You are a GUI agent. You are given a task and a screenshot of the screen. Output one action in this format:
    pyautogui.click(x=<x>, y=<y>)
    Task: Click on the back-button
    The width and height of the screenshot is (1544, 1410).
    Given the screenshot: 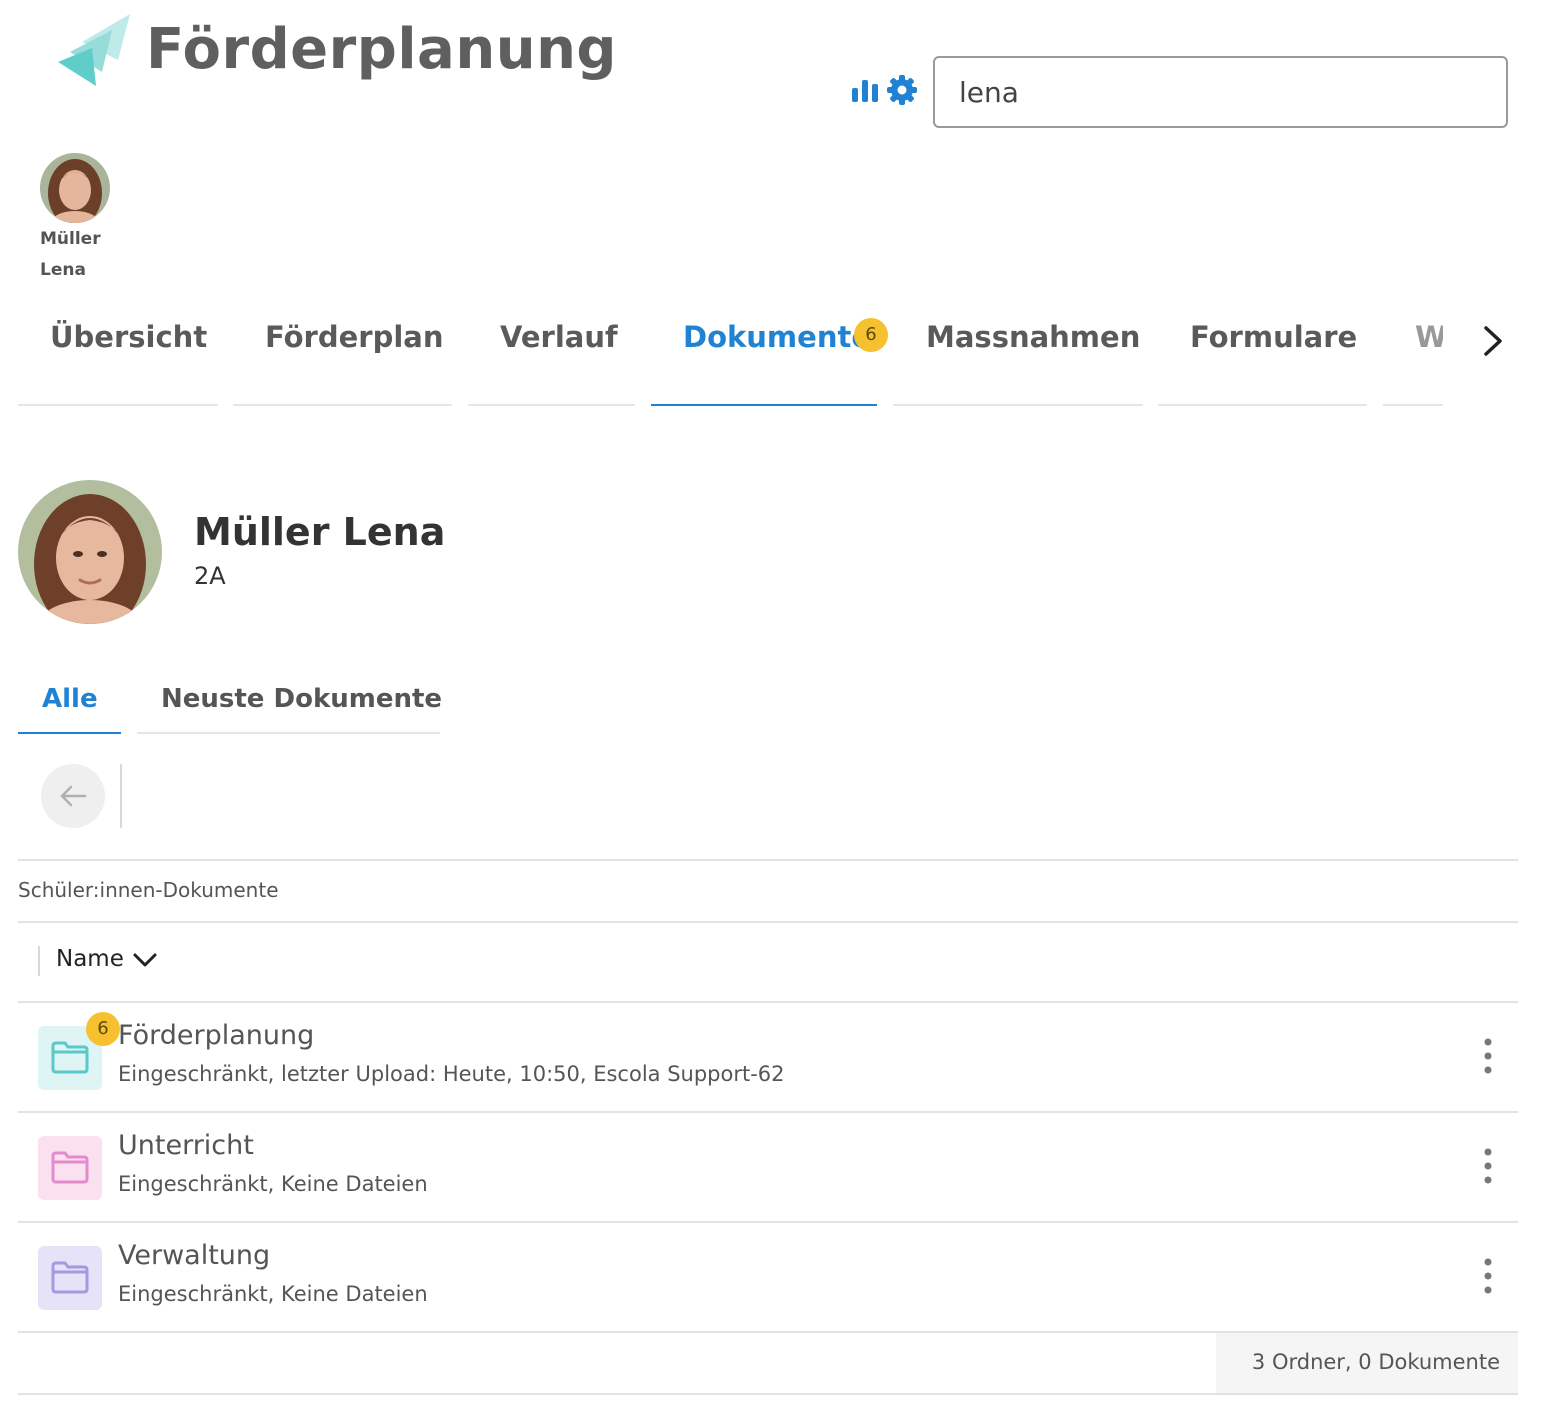 What is the action you would take?
    pyautogui.click(x=73, y=796)
    